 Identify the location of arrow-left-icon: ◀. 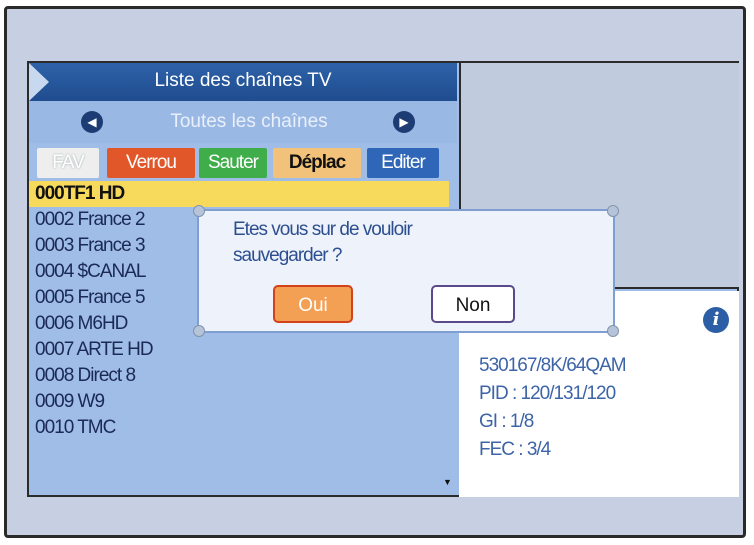
(92, 122).